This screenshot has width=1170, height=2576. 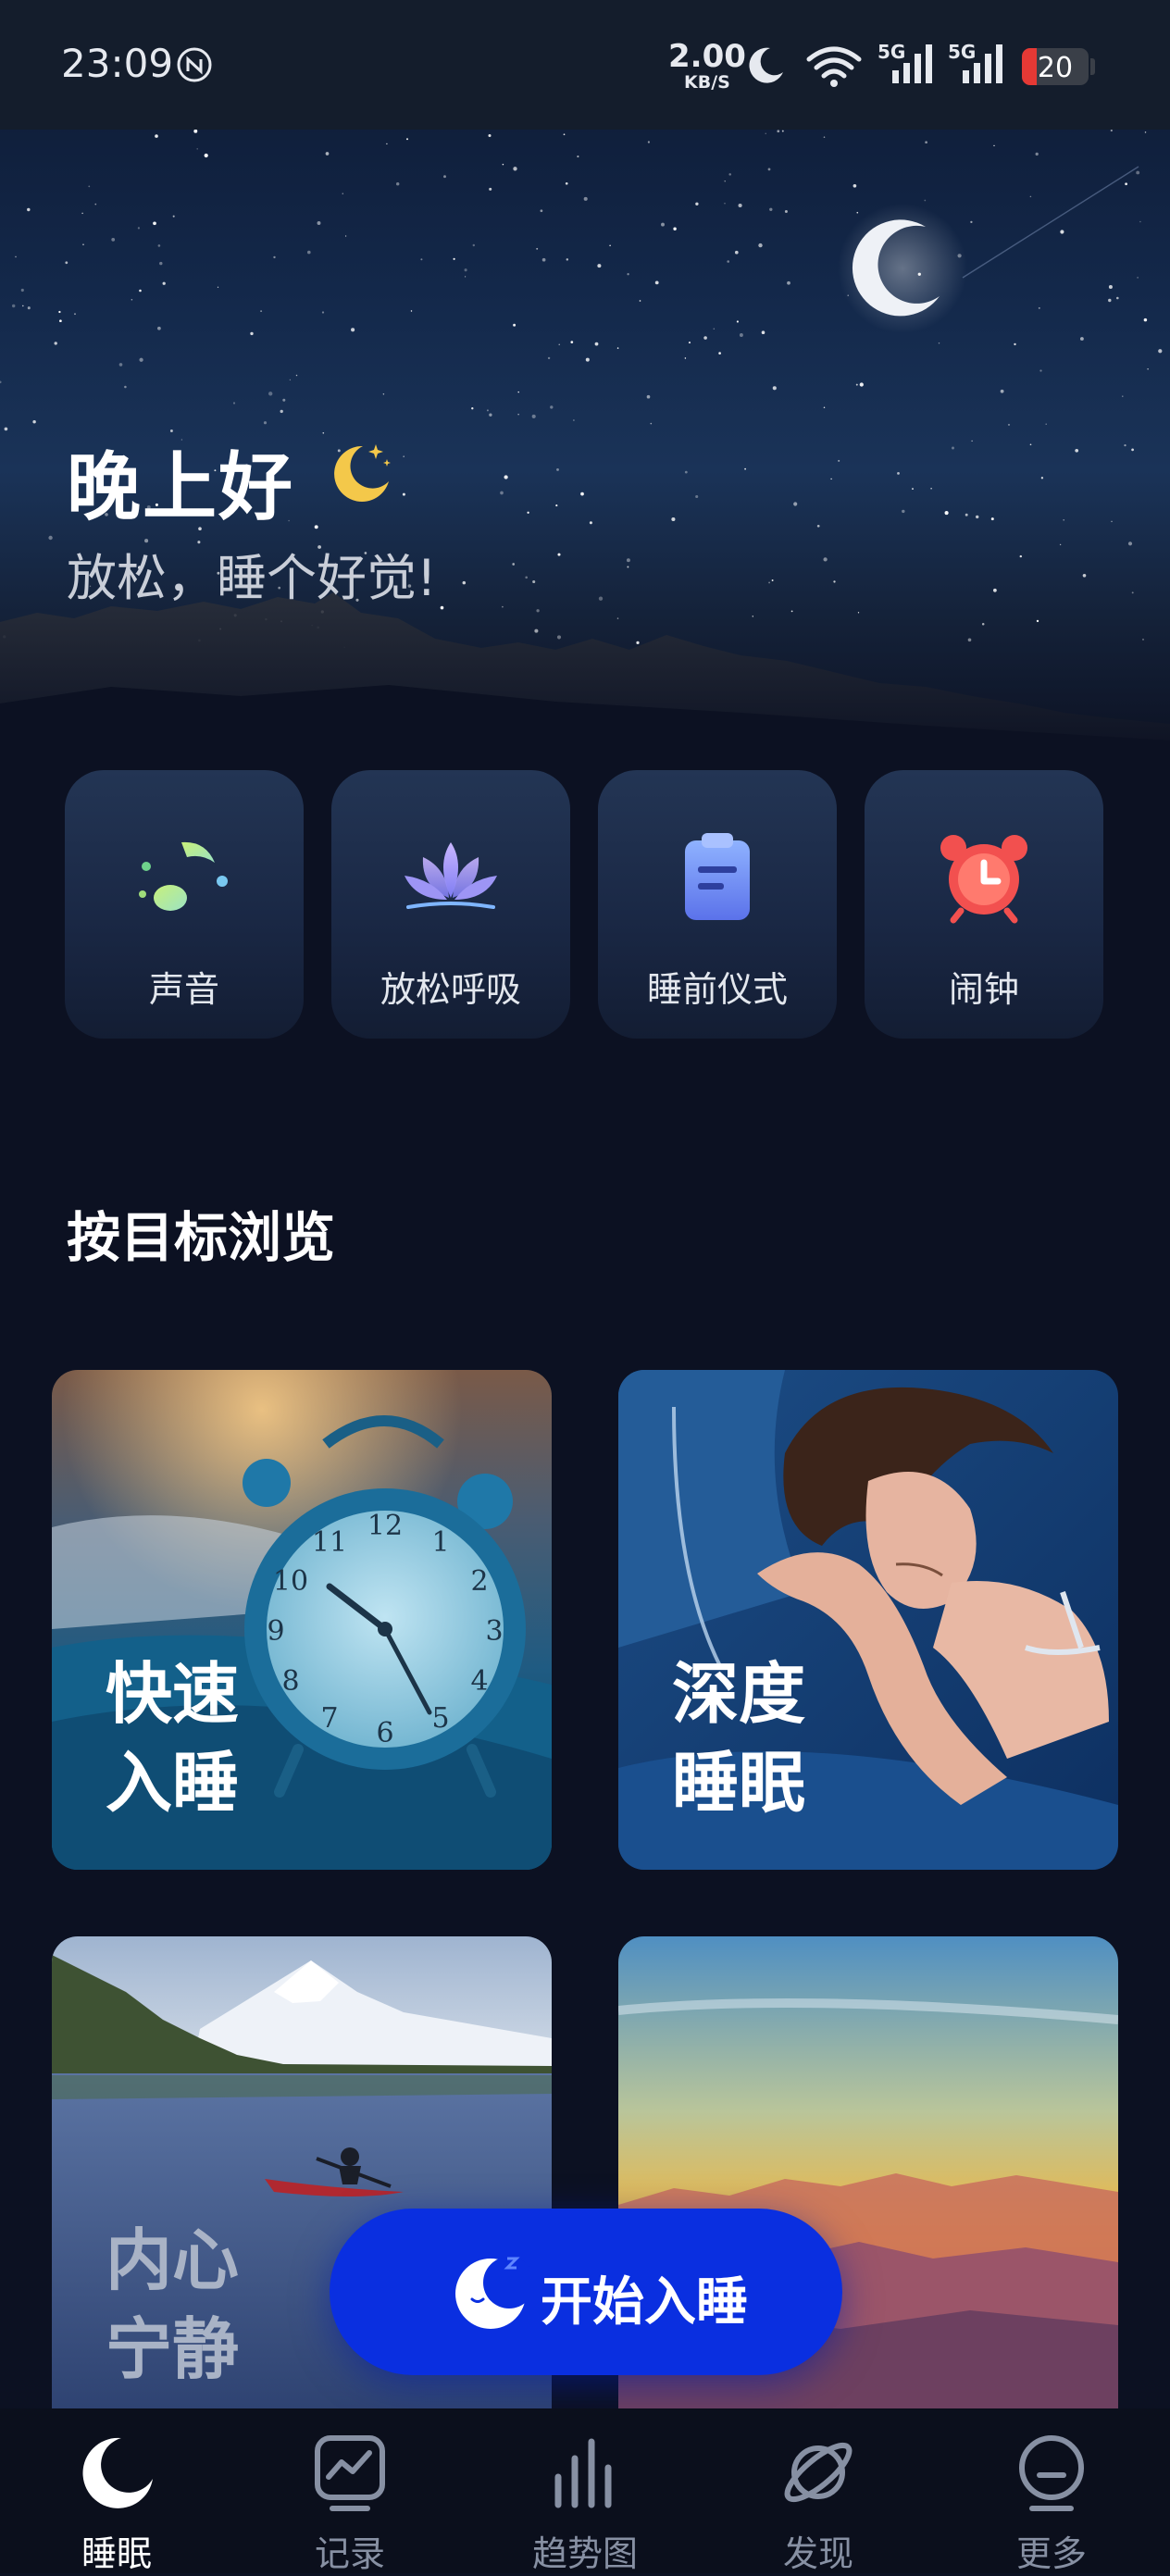 I want to click on quick-action-sound: 声音, so click(x=184, y=904).